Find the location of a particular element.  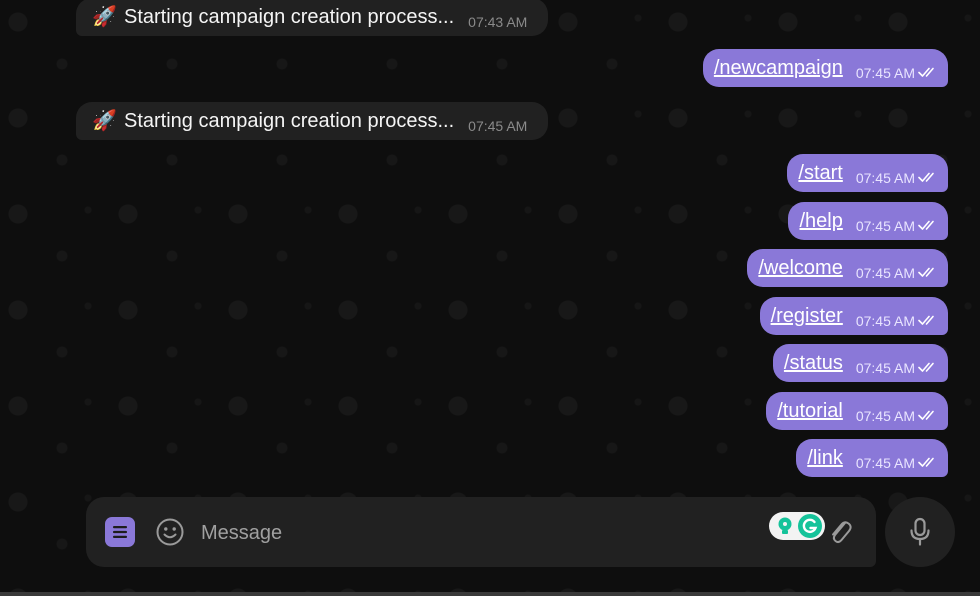

microphone-icon is located at coordinates (920, 531).